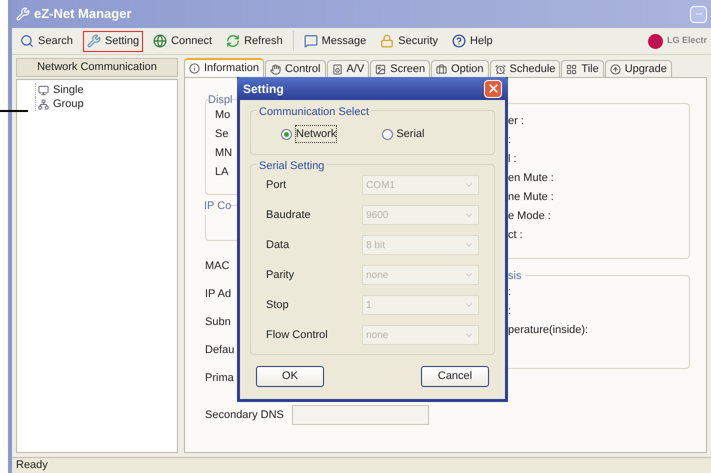 This screenshot has height=473, width=711. Describe the element at coordinates (224, 67) in the screenshot. I see `tab: Information` at that location.